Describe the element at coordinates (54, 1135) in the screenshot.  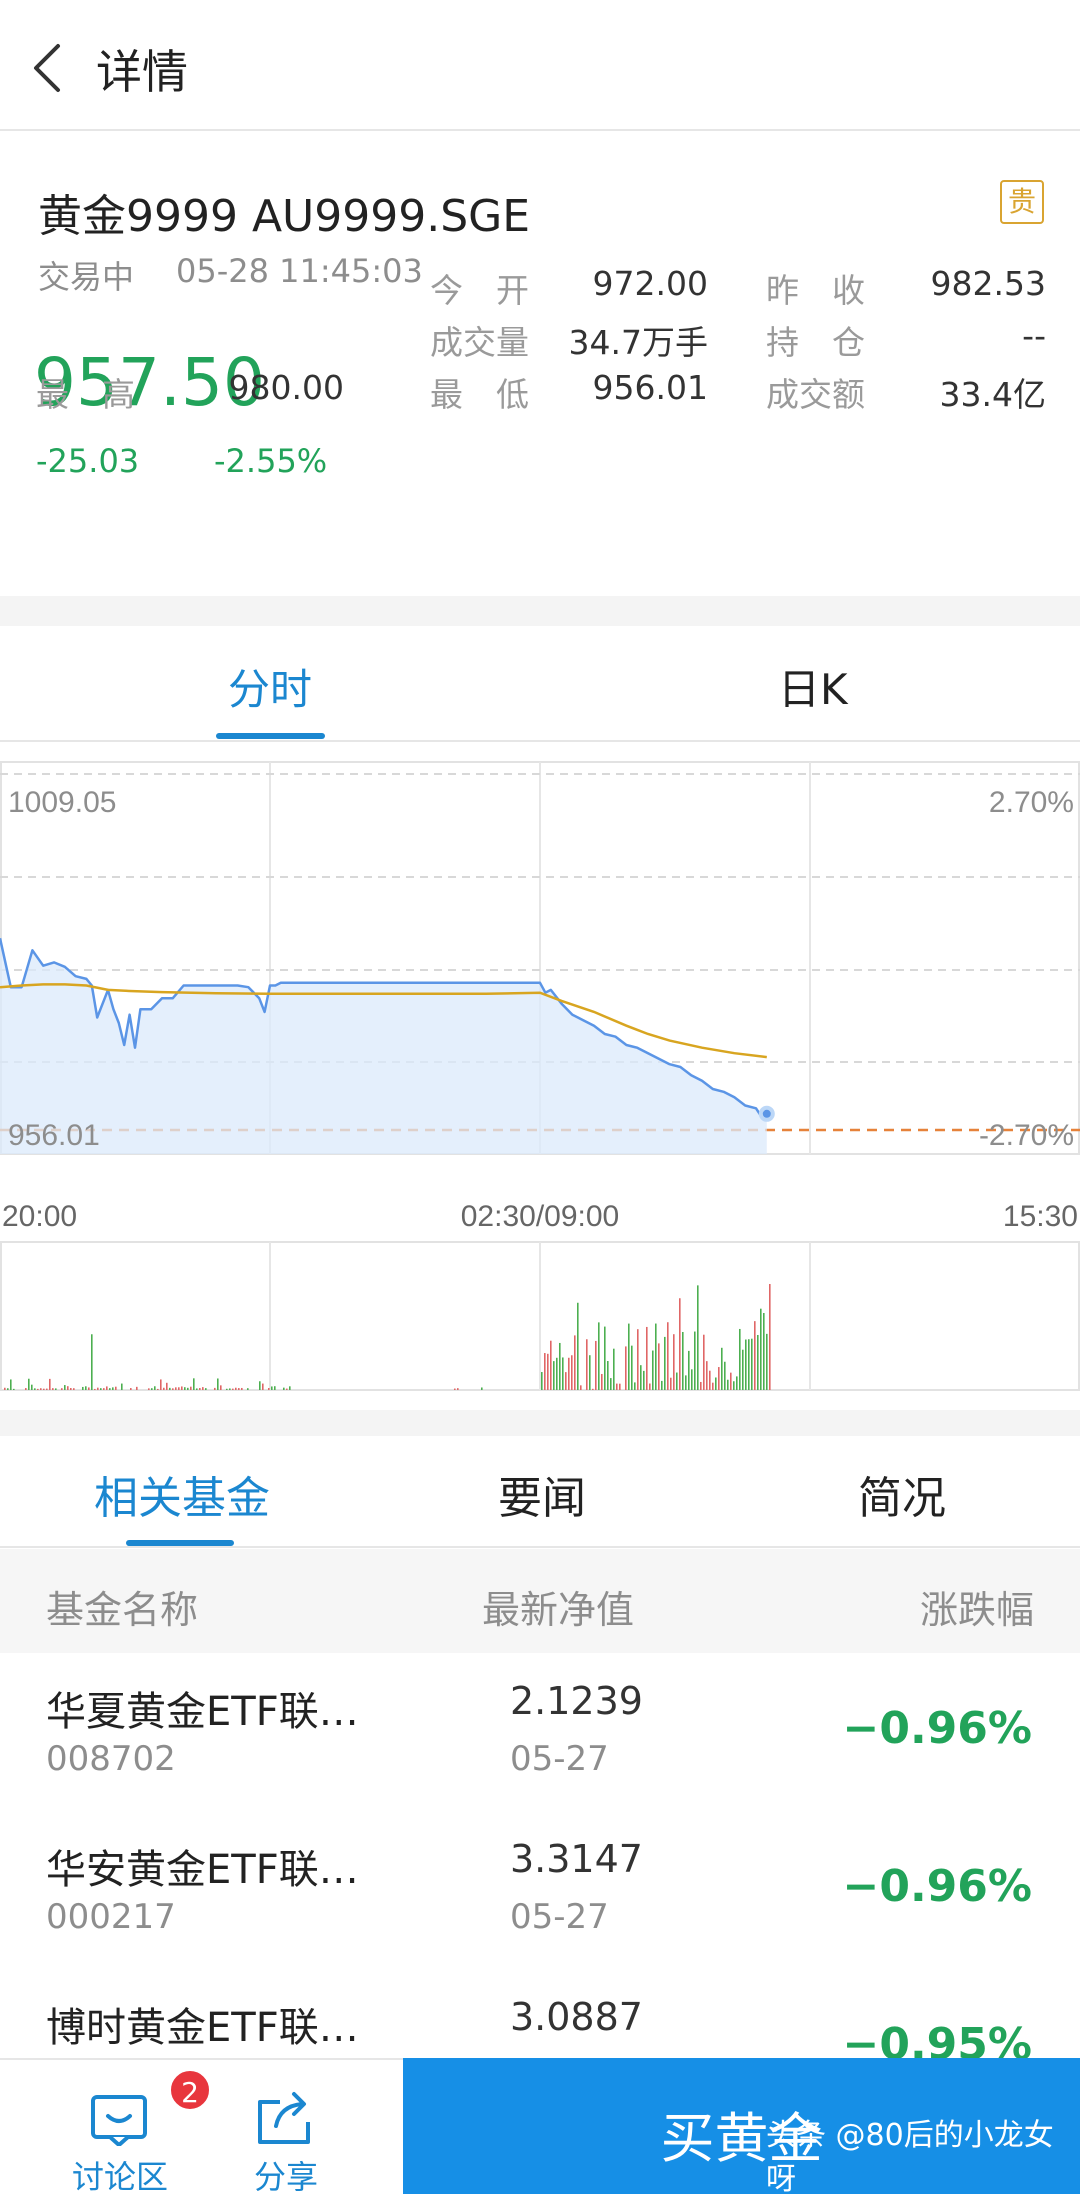
I see `y-min-label: 956.01` at that location.